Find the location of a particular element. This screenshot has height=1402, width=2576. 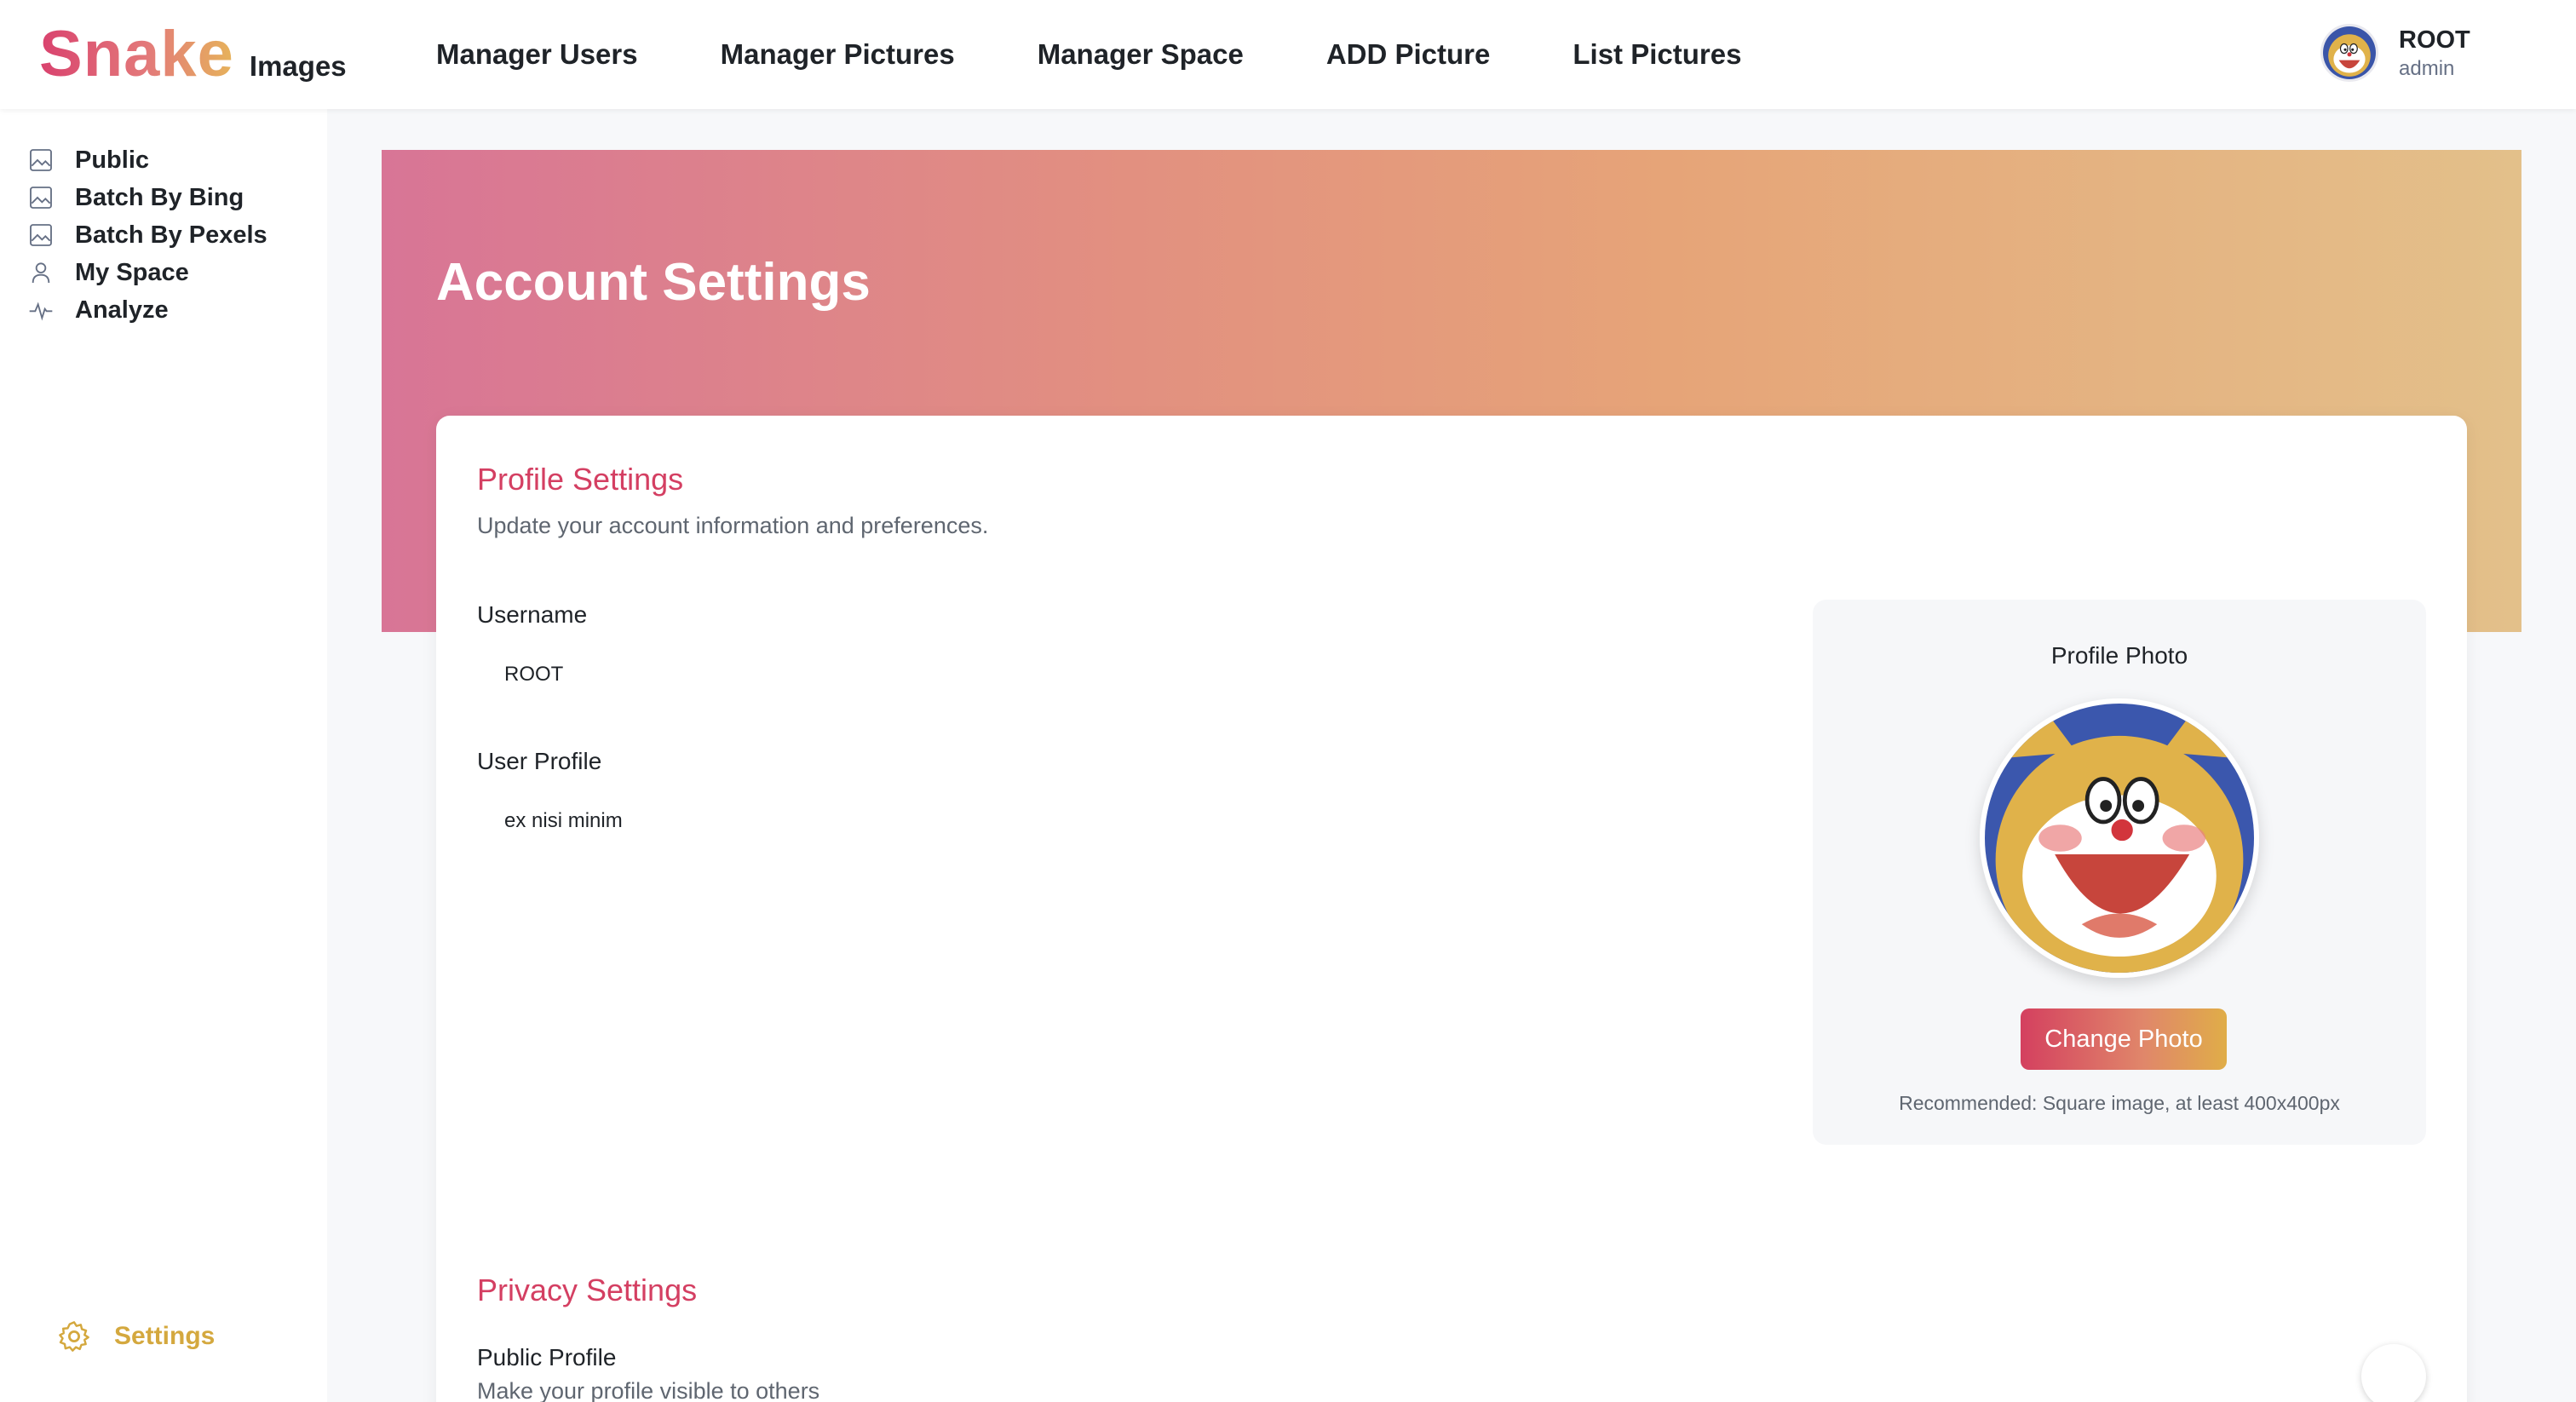

user-name: ROOT is located at coordinates (2435, 40).